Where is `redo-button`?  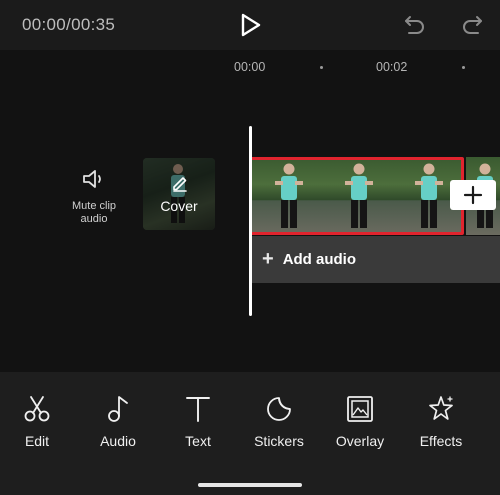 redo-button is located at coordinates (472, 25).